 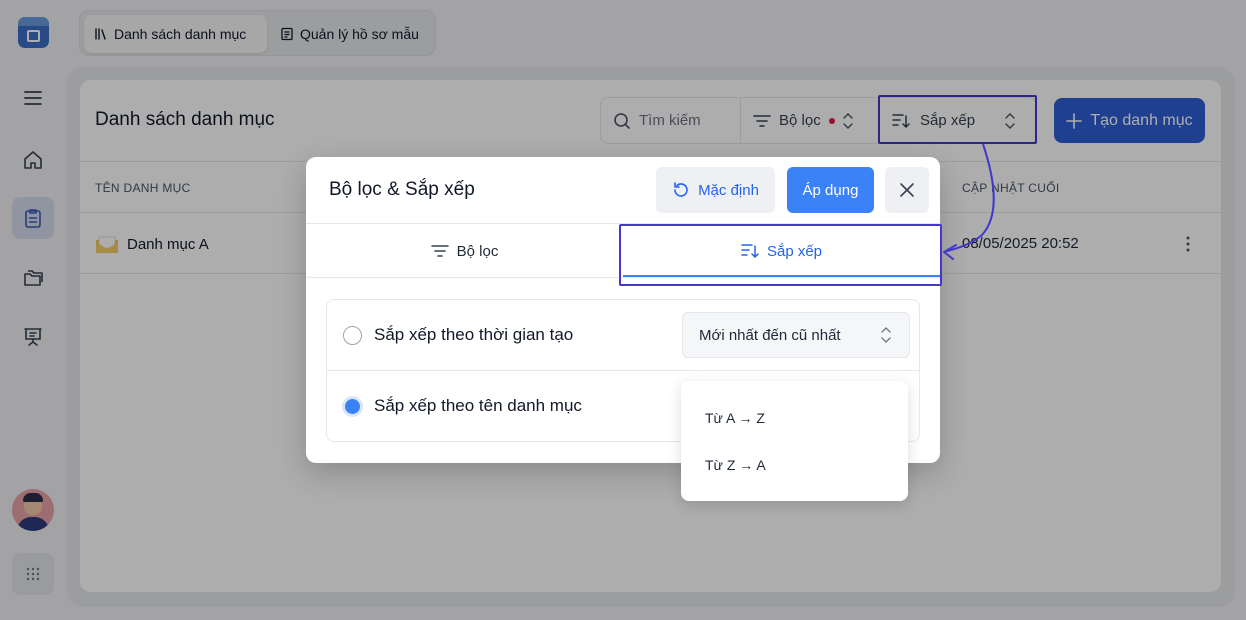 What do you see at coordinates (830, 190) in the screenshot?
I see `apply-button: Áp dụng` at bounding box center [830, 190].